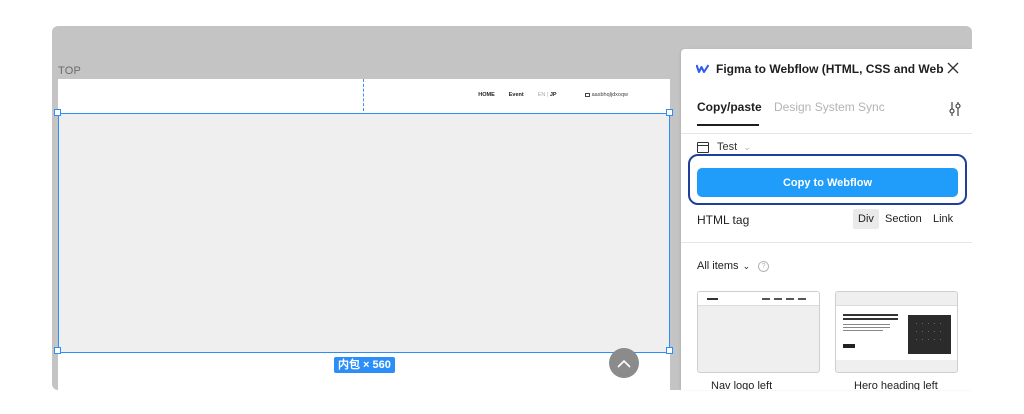 Image resolution: width=1024 pixels, height=414 pixels. I want to click on size-badge: 内包 × 560, so click(364, 365).